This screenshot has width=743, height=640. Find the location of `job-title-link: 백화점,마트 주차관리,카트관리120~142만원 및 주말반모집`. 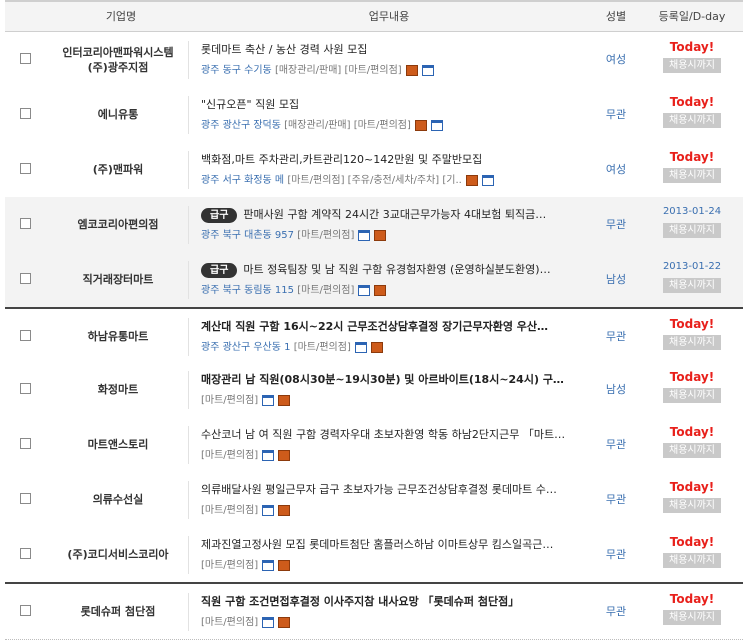

job-title-link: 백화점,마트 주차관리,카트관리120~142만원 및 주말반모집 is located at coordinates (391, 159).